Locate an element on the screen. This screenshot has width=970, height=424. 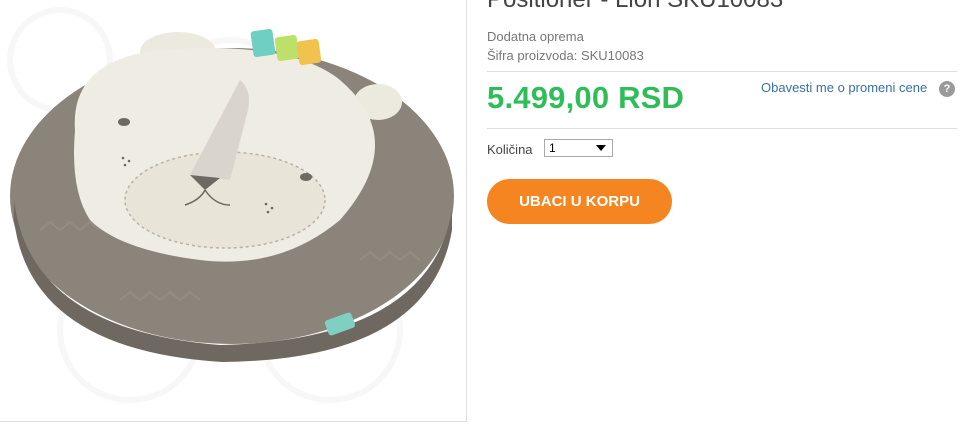
product-category: Dodatna oprema is located at coordinates (535, 36).